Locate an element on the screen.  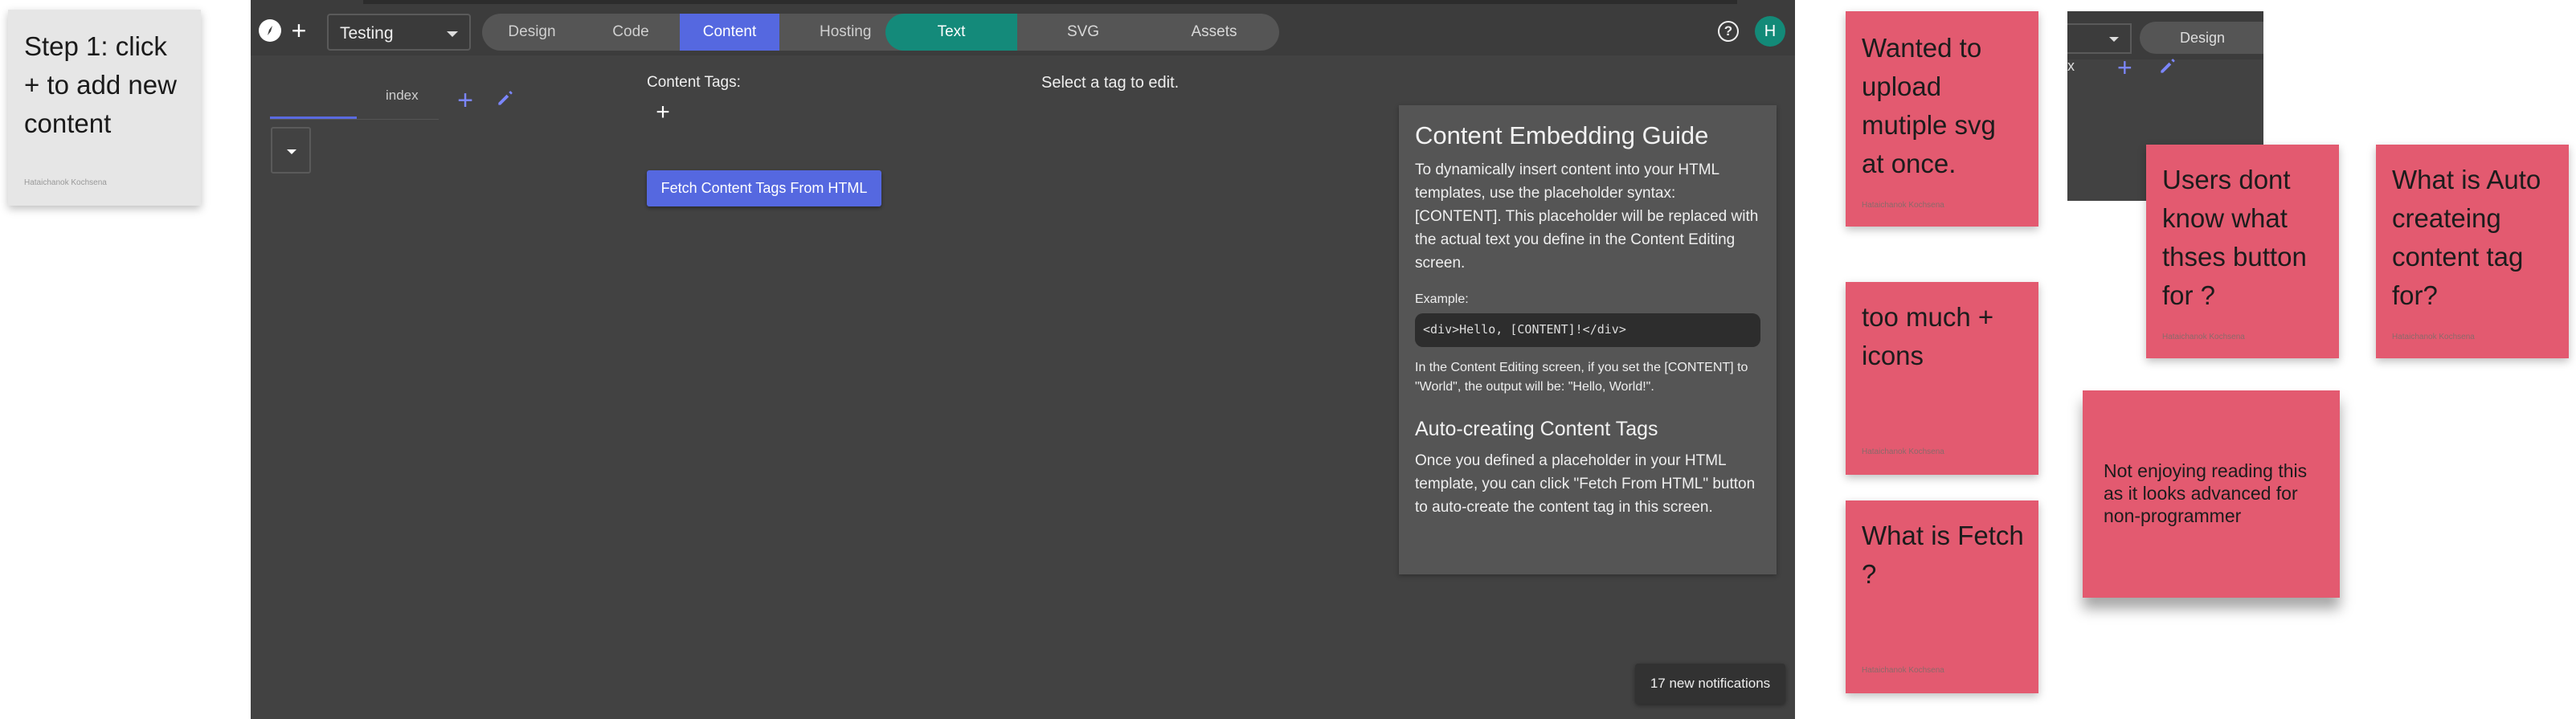
step-note-author: Hataichanok Kochsena is located at coordinates (65, 182).